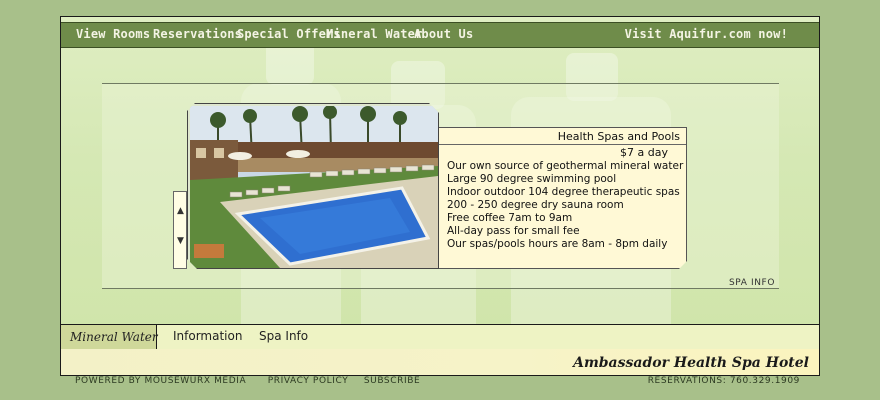  What do you see at coordinates (440, 337) in the screenshot?
I see `bottom-tab-bar: Mineral Water Information Spa Info` at bounding box center [440, 337].